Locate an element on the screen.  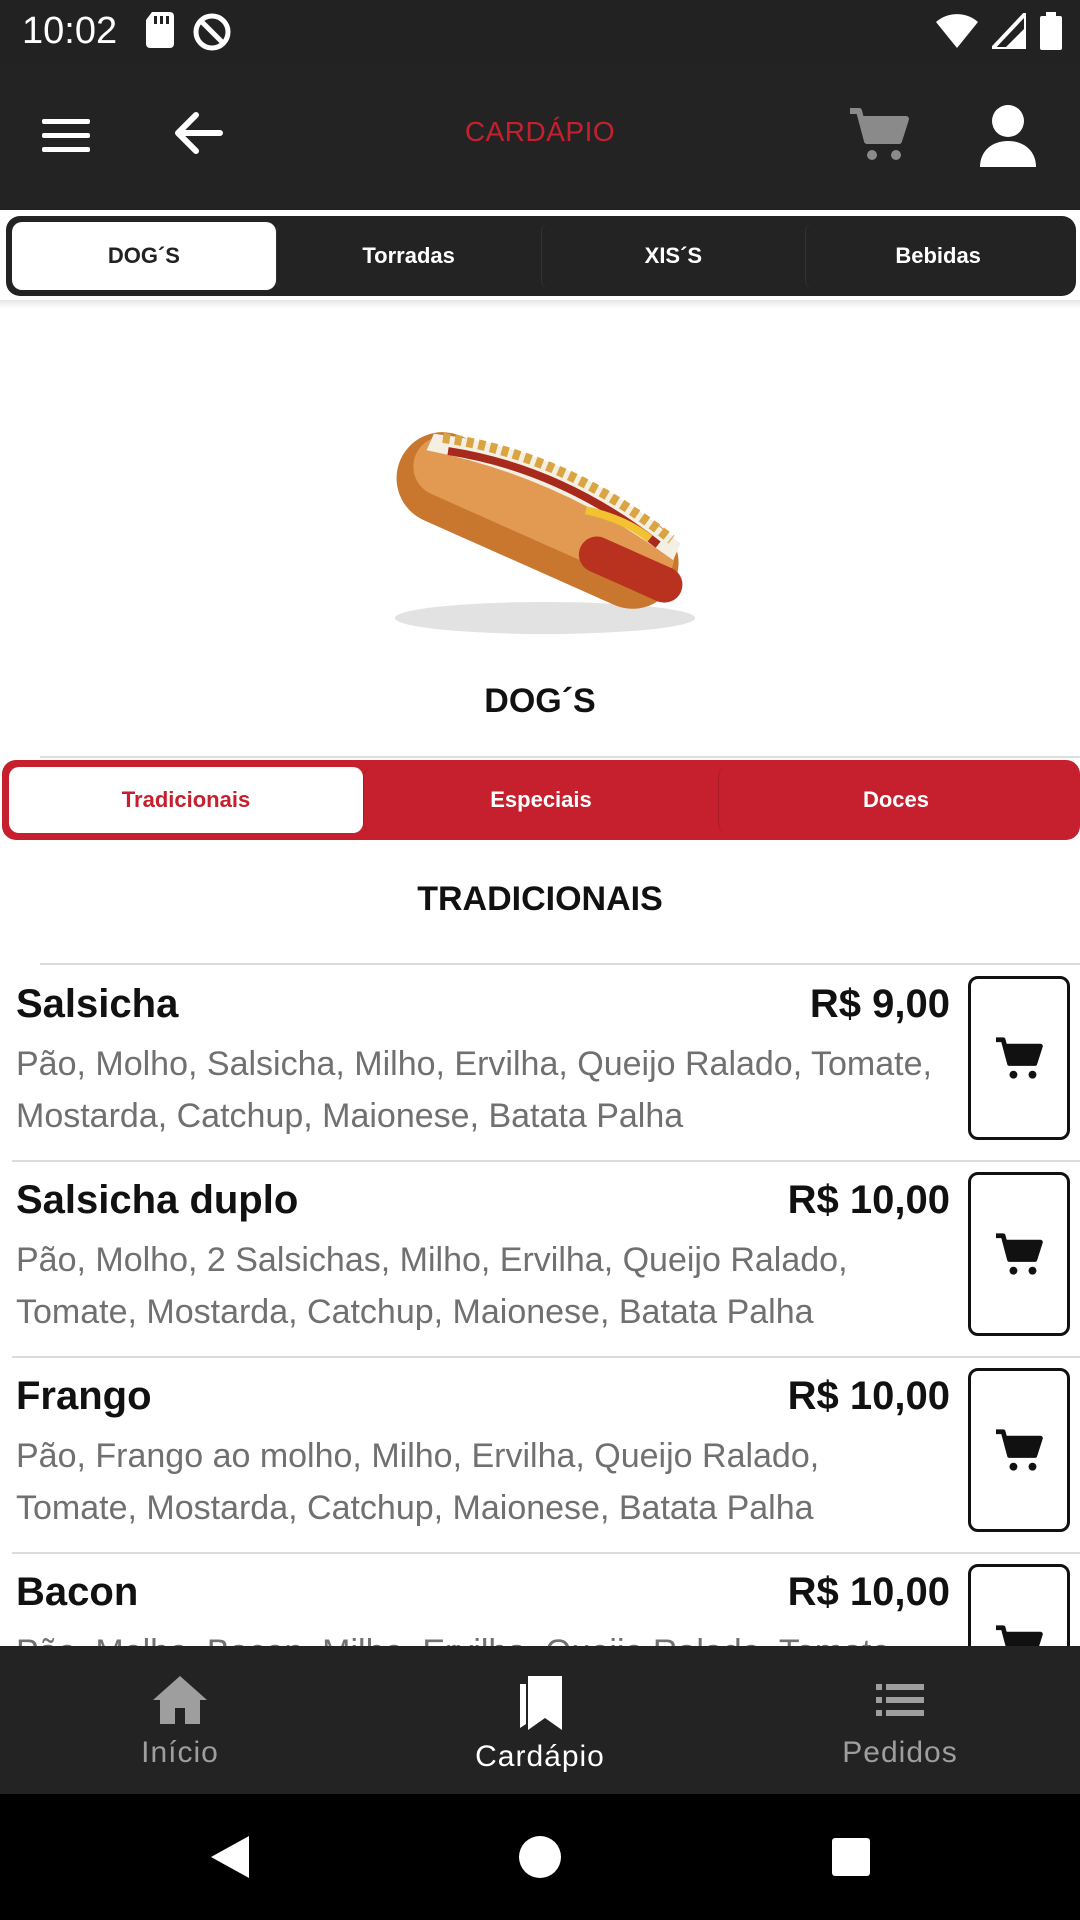
nav-cardapio: Cardápio is located at coordinates (540, 1720).